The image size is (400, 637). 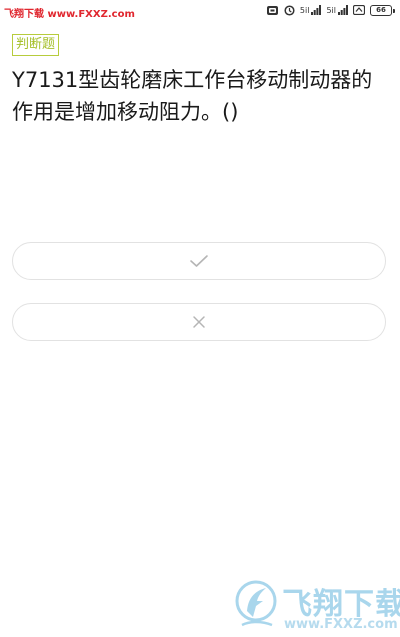 I want to click on option-false-button, so click(x=199, y=322).